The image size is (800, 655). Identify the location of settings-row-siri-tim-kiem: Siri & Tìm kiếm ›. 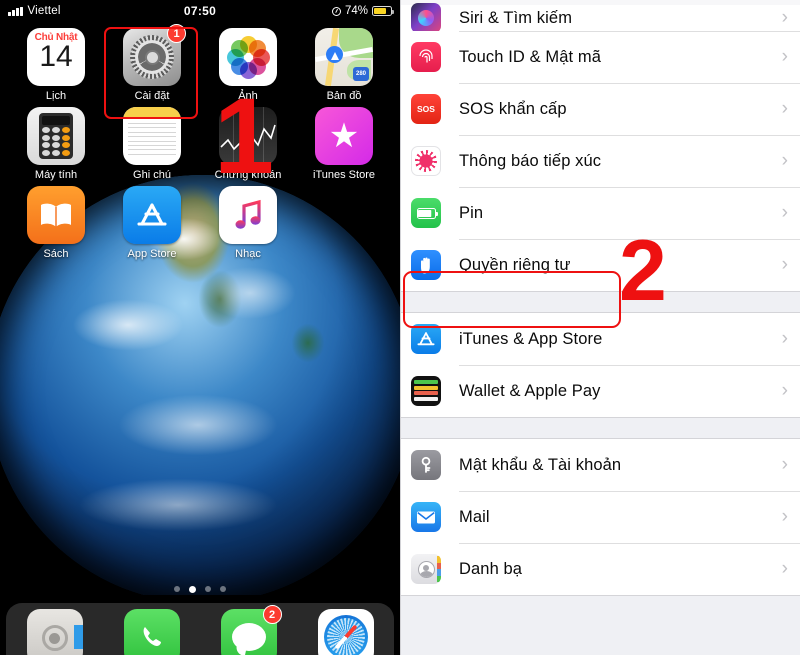
(600, 18).